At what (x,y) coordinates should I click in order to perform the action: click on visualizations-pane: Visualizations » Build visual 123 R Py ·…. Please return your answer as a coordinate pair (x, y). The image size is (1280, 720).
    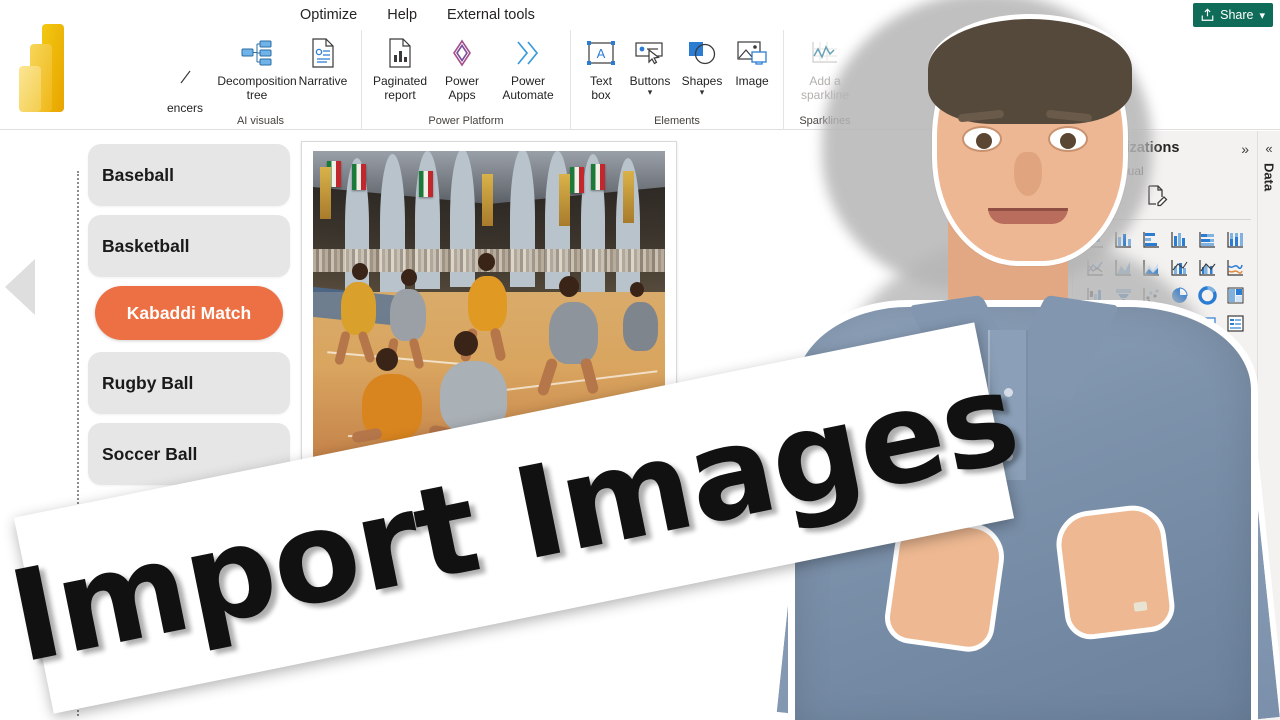
    Looking at the image, I should click on (1164, 425).